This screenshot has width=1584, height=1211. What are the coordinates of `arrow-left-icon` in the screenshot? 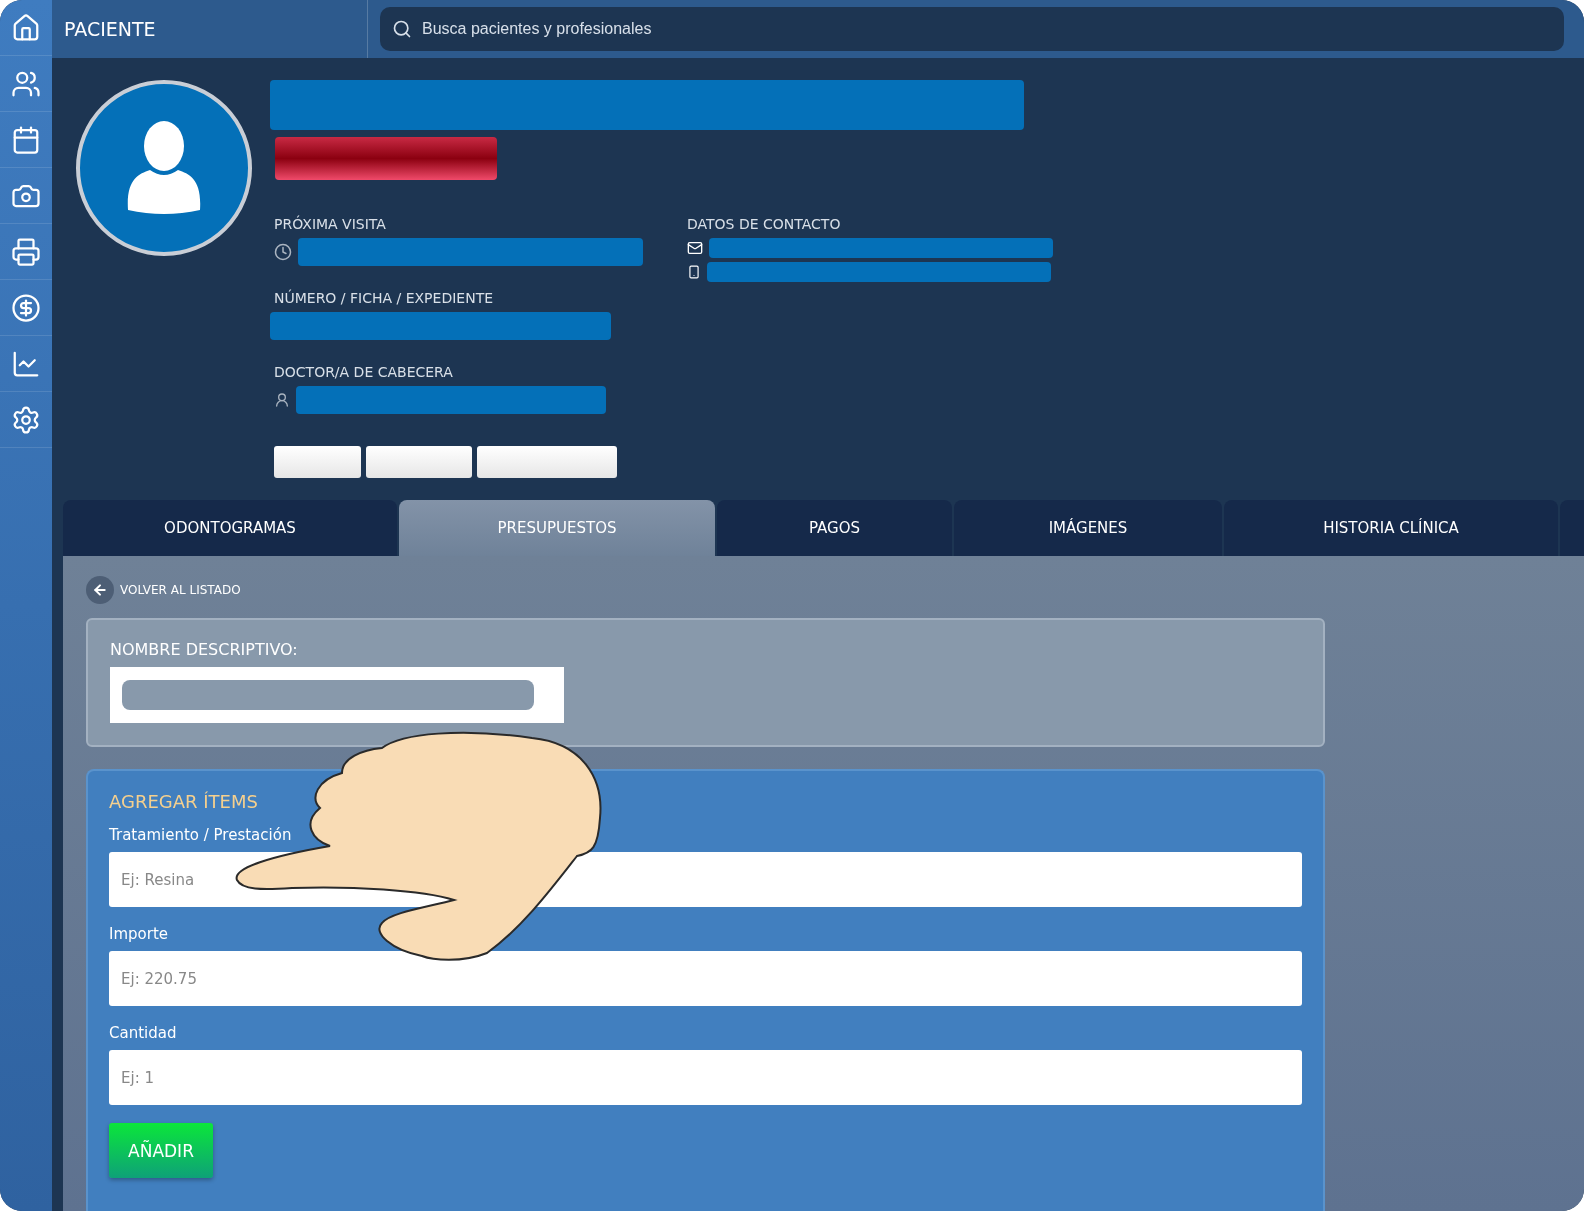 It's located at (100, 590).